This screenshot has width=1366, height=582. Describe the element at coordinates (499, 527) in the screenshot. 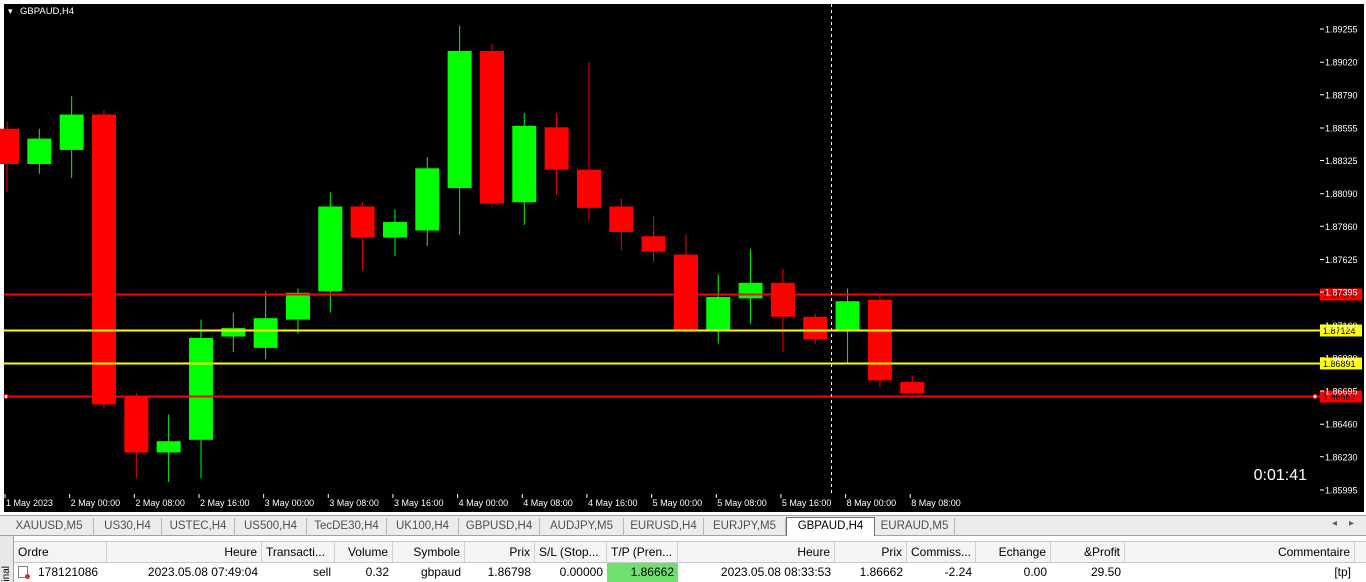

I see `chart-tab: GBPUSD,H4` at that location.